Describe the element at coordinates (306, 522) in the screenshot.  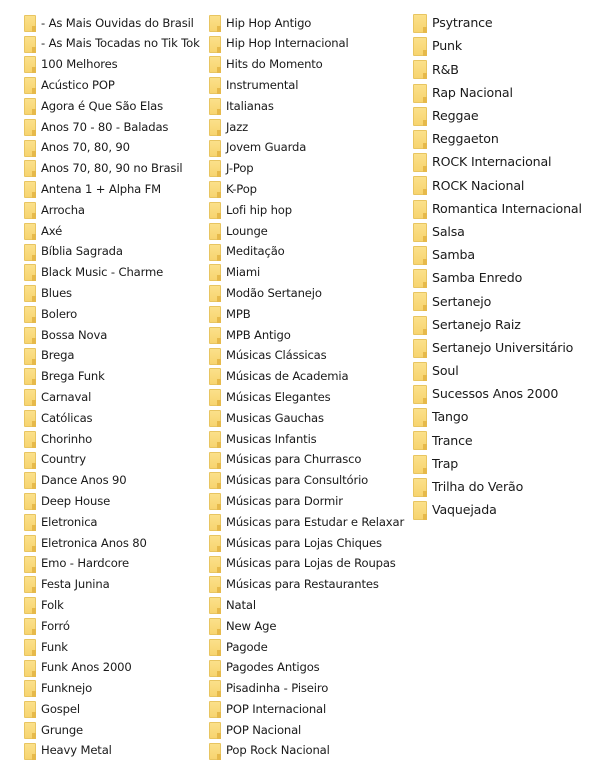
I see `folder-item: Músicas para Estudar e Relaxar` at that location.